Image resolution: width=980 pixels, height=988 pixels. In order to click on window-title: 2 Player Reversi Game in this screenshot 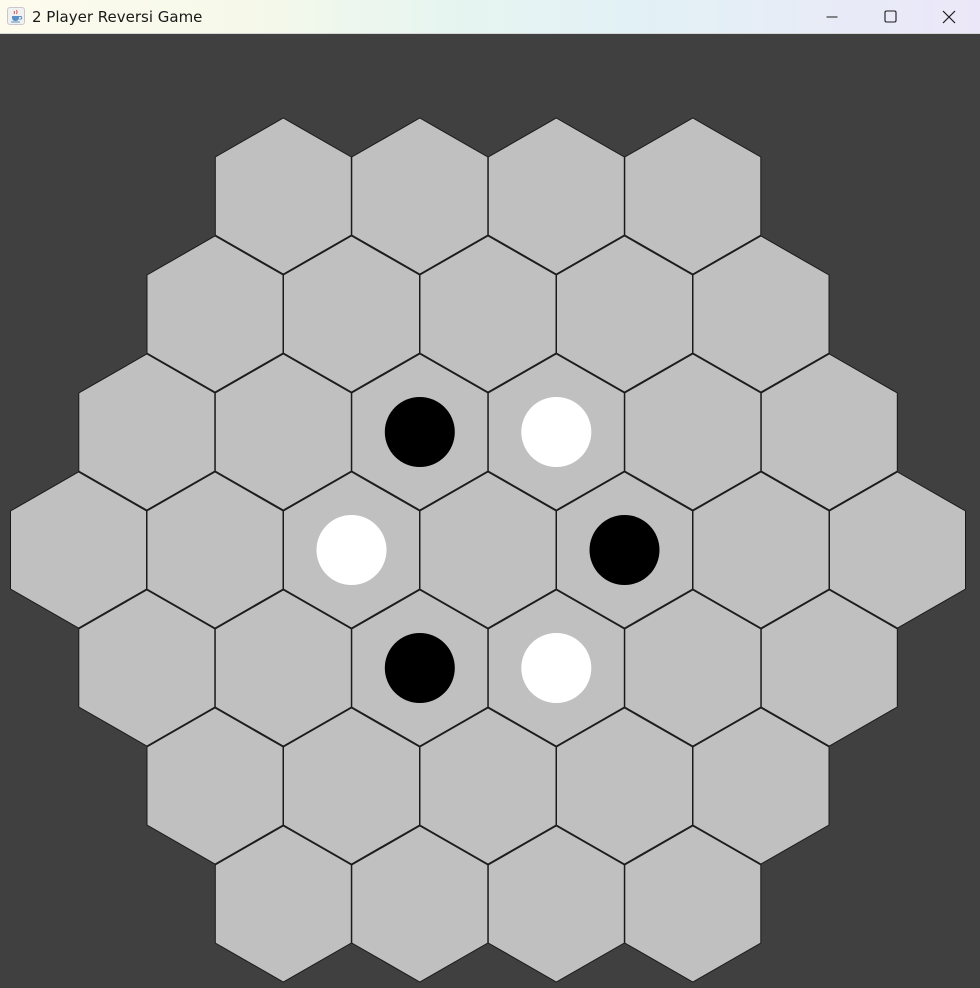, I will do `click(117, 17)`.